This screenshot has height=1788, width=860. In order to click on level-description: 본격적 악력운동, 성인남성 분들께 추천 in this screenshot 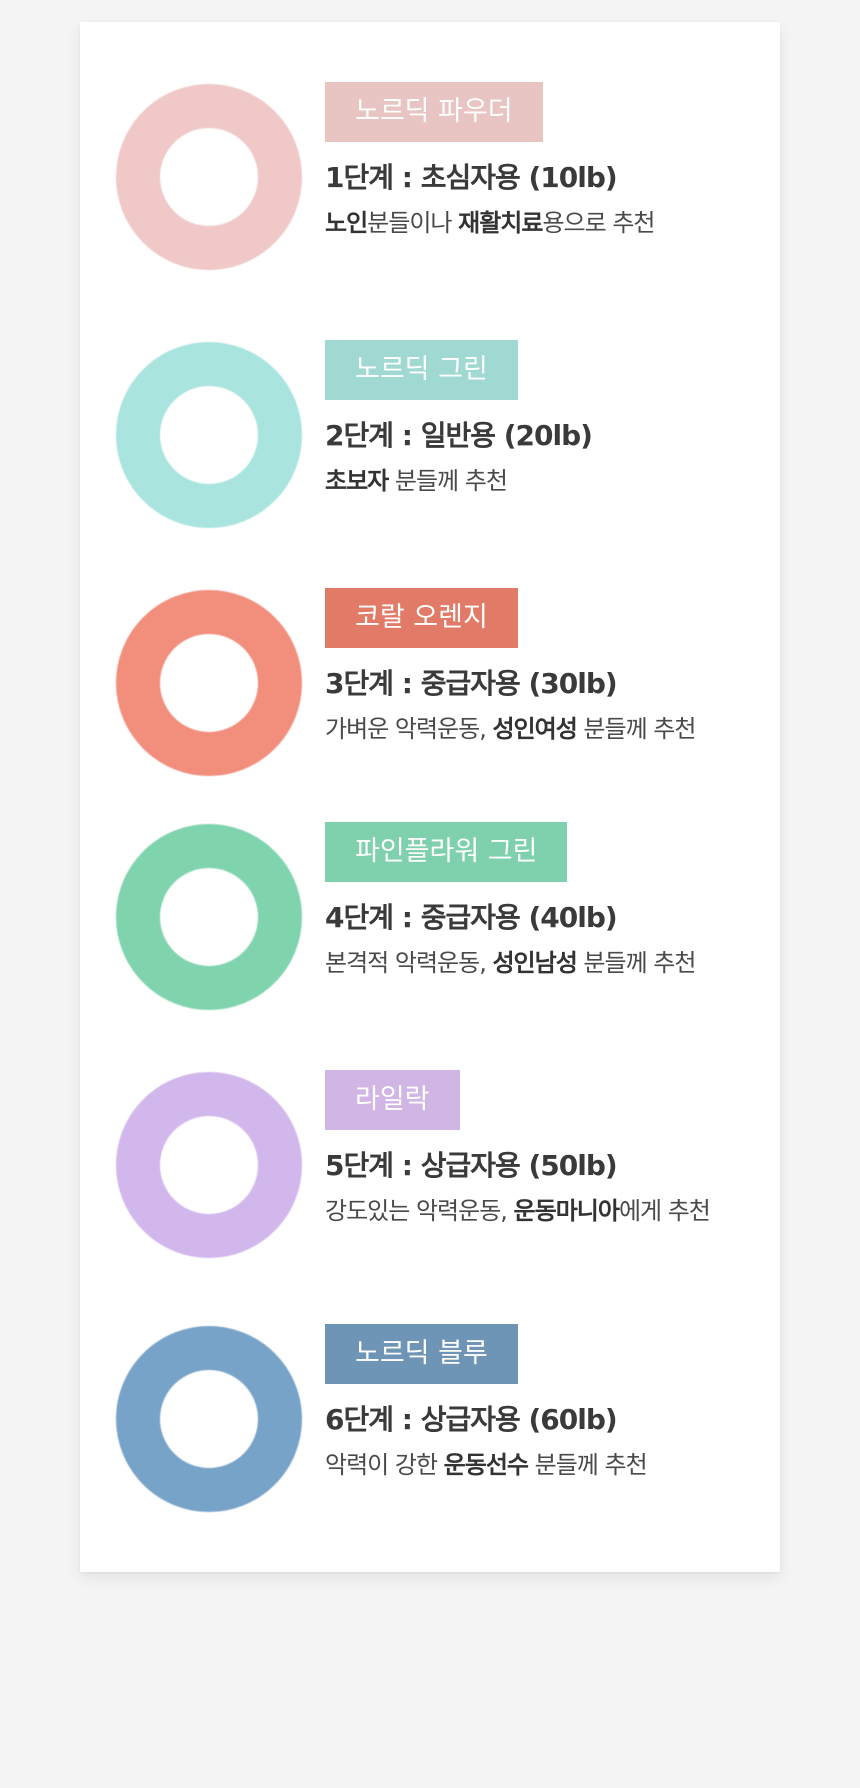, I will do `click(510, 960)`.